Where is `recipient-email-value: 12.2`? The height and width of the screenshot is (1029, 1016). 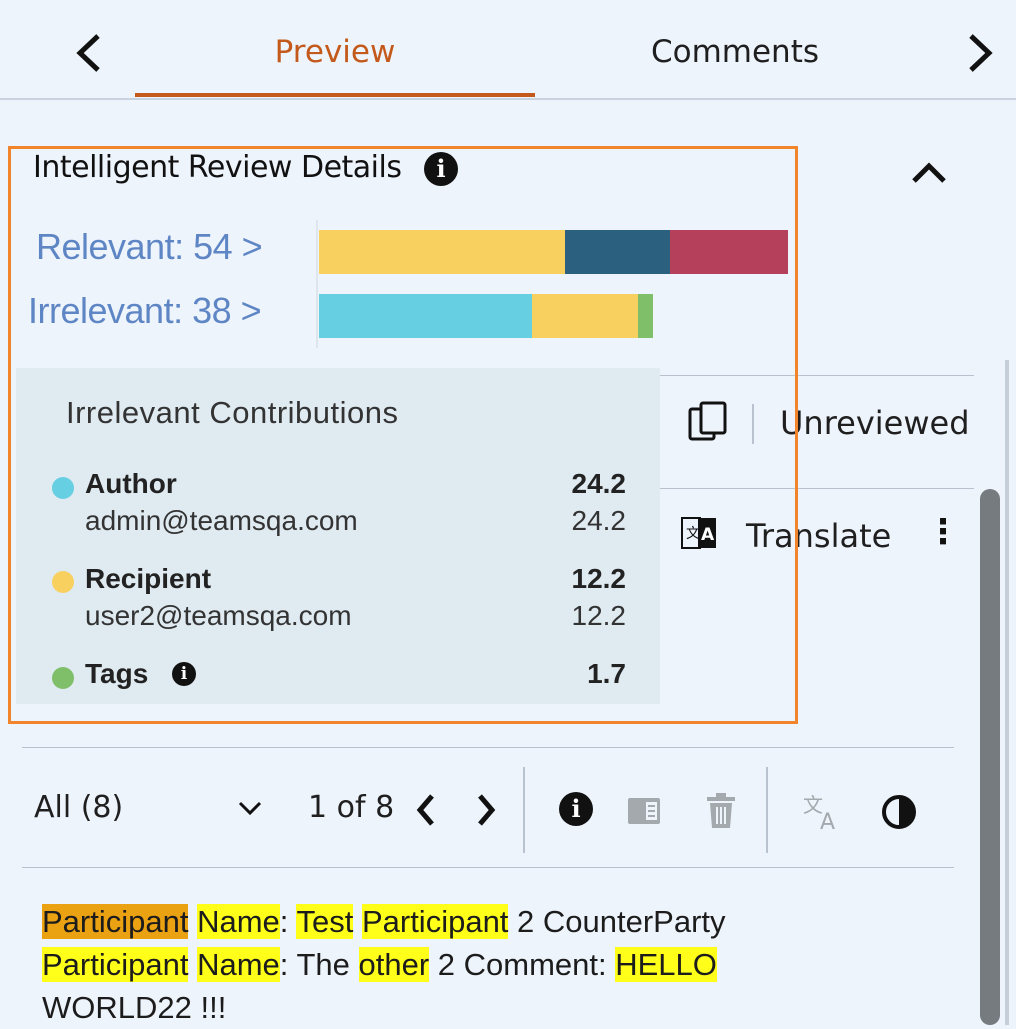 recipient-email-value: 12.2 is located at coordinates (599, 615).